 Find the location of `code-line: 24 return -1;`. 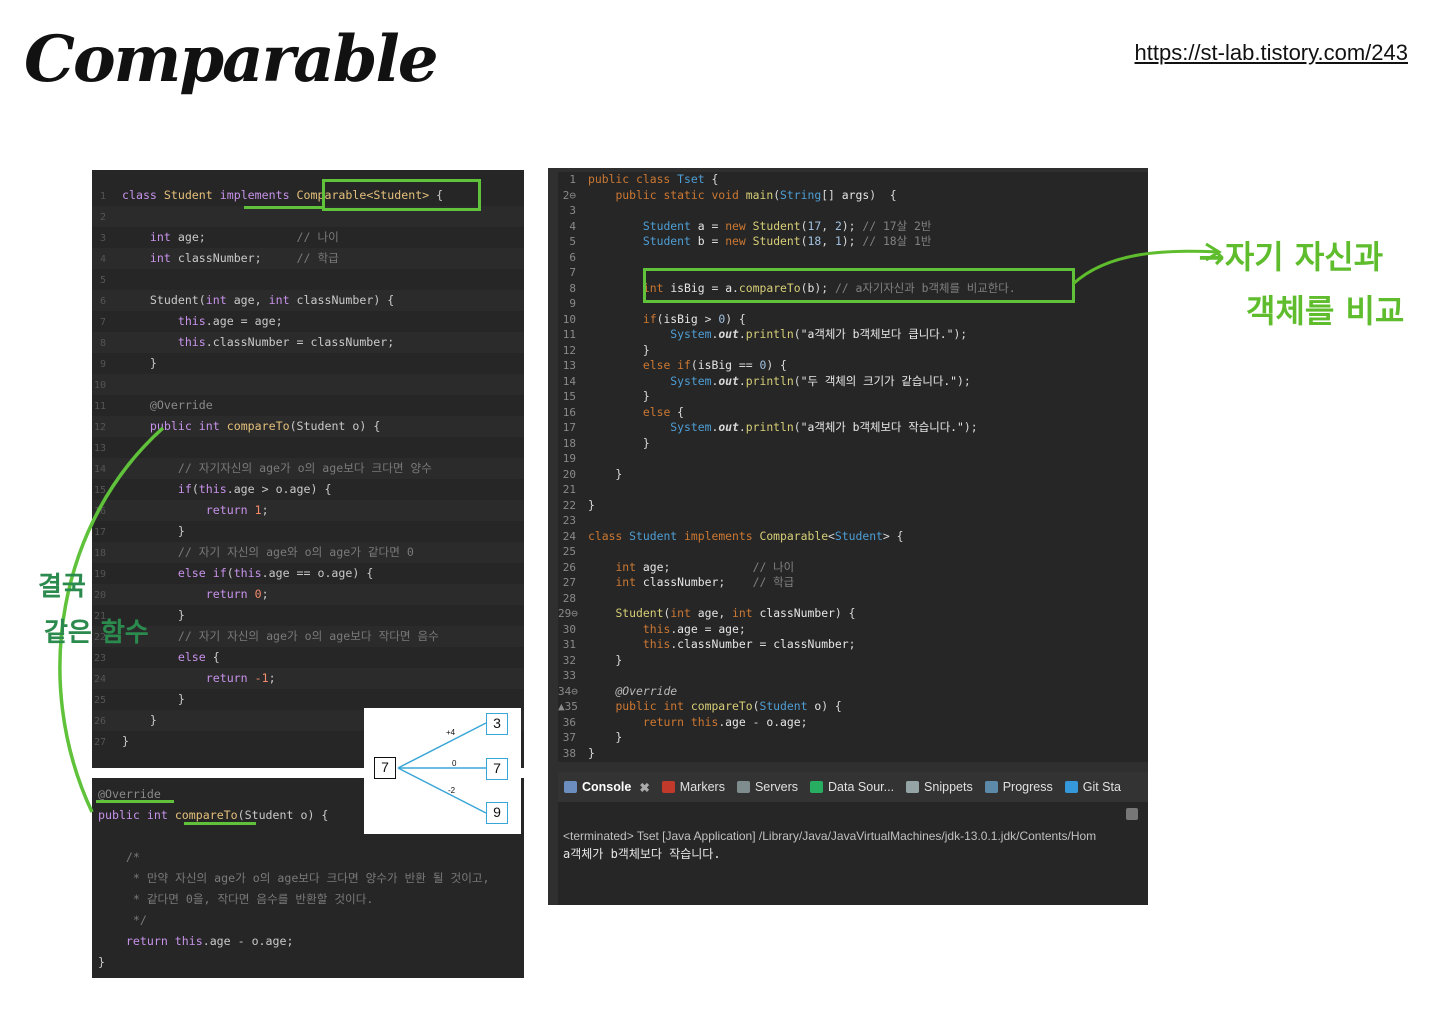

code-line: 24 return -1; is located at coordinates (308, 678).